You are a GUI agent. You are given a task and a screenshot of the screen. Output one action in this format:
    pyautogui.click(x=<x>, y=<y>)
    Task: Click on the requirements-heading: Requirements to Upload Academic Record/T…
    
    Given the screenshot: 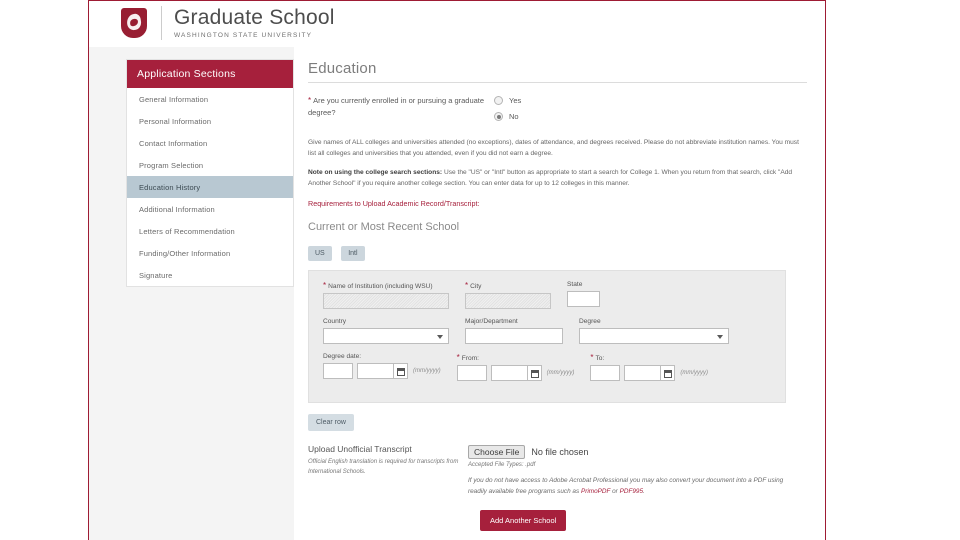 What is the action you would take?
    pyautogui.click(x=394, y=203)
    